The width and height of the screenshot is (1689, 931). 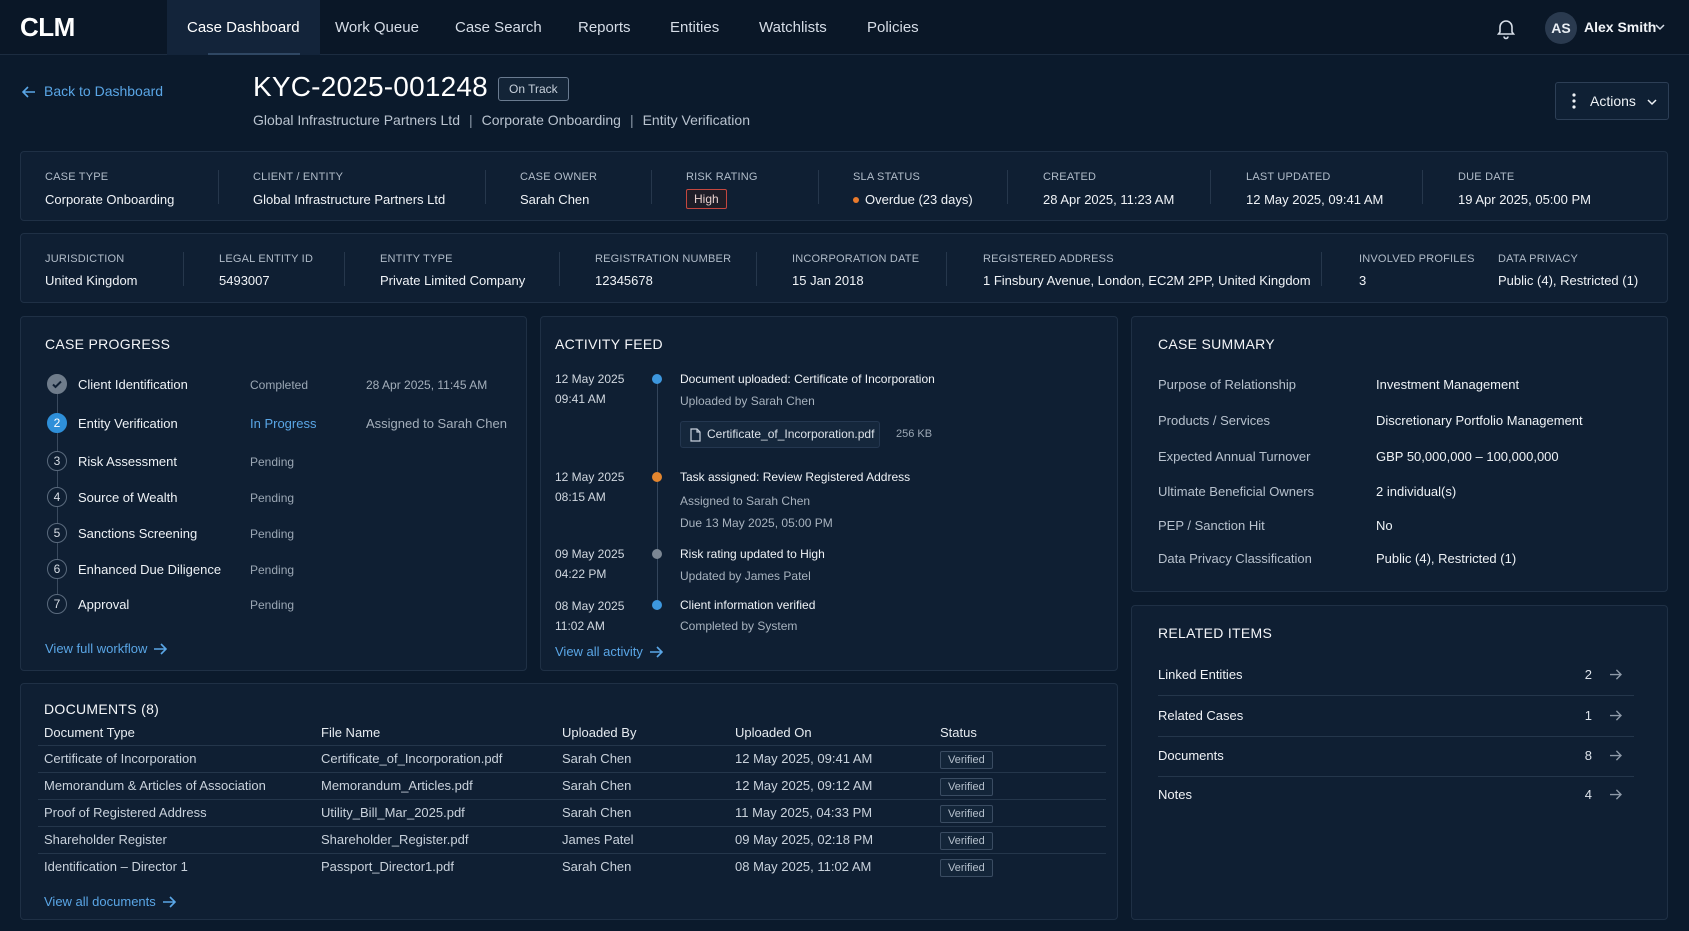 I want to click on tab-watchlists: Watchlists, so click(x=793, y=27).